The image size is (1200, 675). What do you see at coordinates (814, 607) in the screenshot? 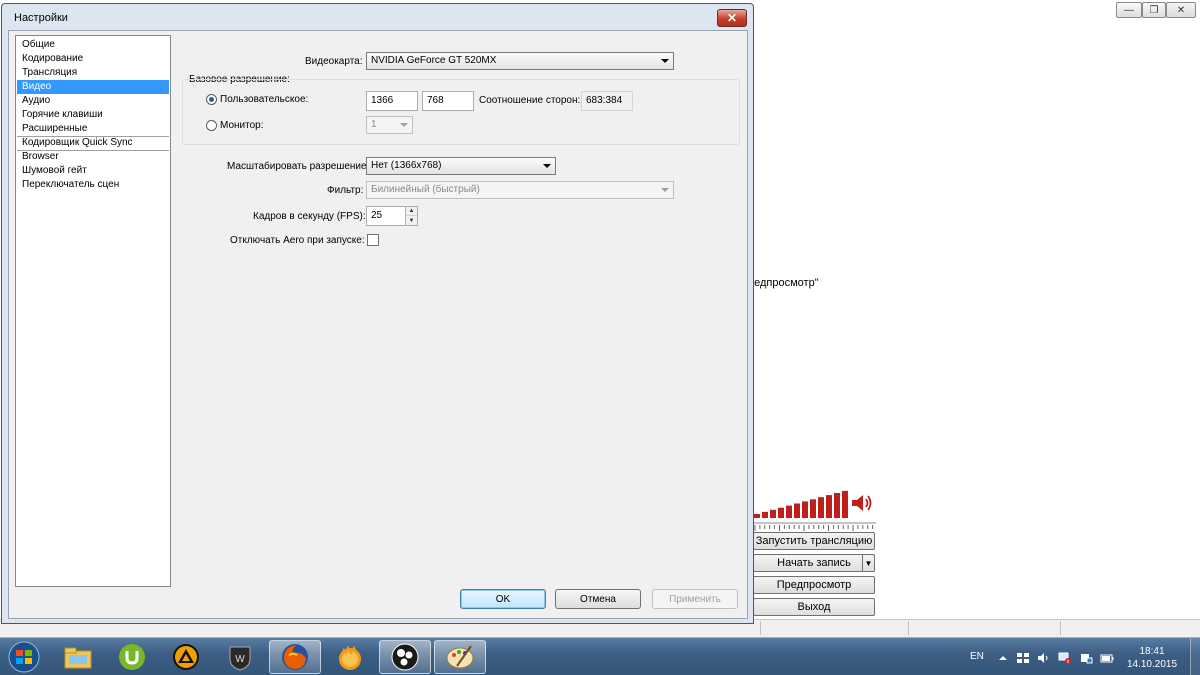
I see `exit-button: Выход` at bounding box center [814, 607].